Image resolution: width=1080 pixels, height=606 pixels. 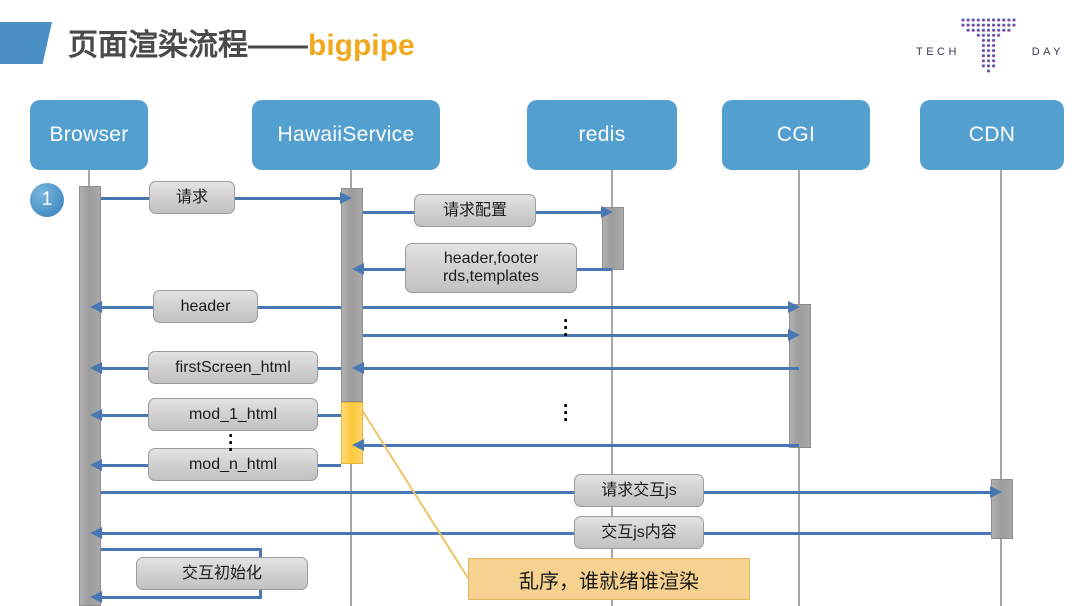 I want to click on callout-leader-line, so click(x=415, y=494).